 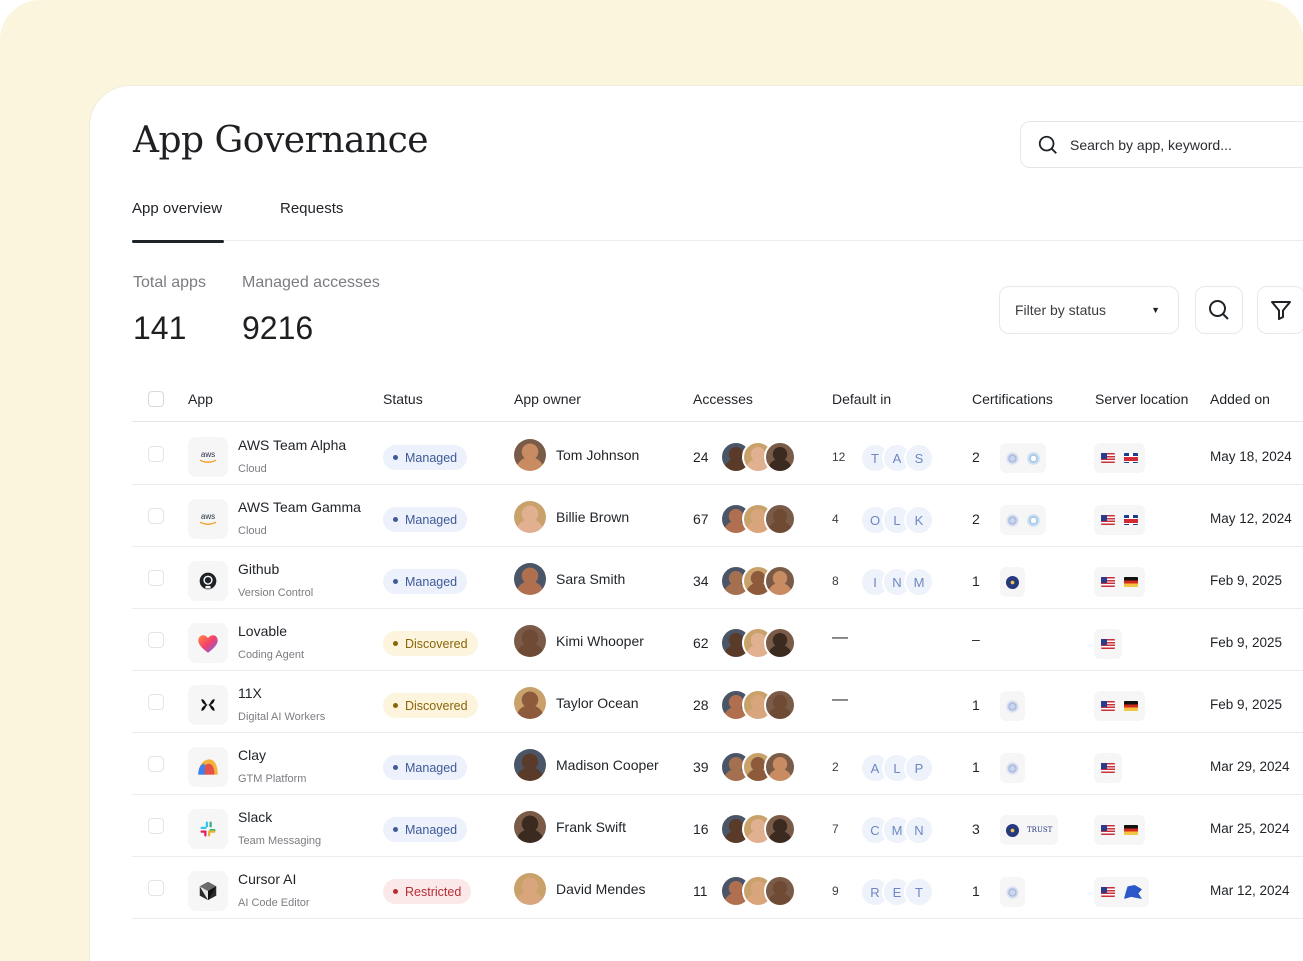 What do you see at coordinates (252, 755) in the screenshot?
I see `app-name: Clay` at bounding box center [252, 755].